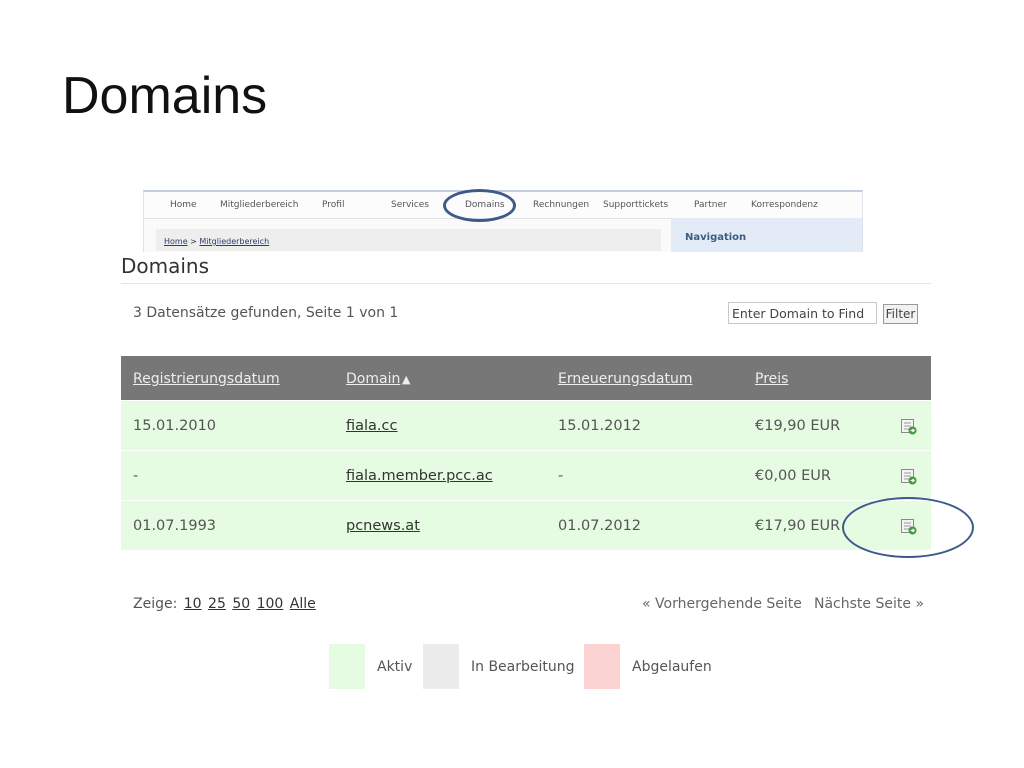 The image size is (1024, 768). I want to click on page-size-selector: Zeige: 10 25 50 100 Alle, so click(224, 604).